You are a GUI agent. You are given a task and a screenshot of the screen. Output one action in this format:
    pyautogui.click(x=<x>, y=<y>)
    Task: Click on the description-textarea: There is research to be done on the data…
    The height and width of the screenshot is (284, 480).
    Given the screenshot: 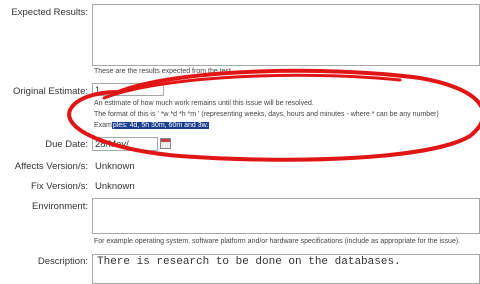 What is the action you would take?
    pyautogui.click(x=286, y=269)
    